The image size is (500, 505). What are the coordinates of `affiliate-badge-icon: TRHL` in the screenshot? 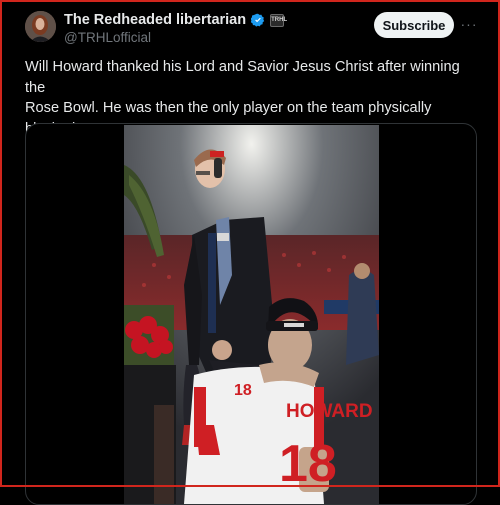 It's located at (278, 20).